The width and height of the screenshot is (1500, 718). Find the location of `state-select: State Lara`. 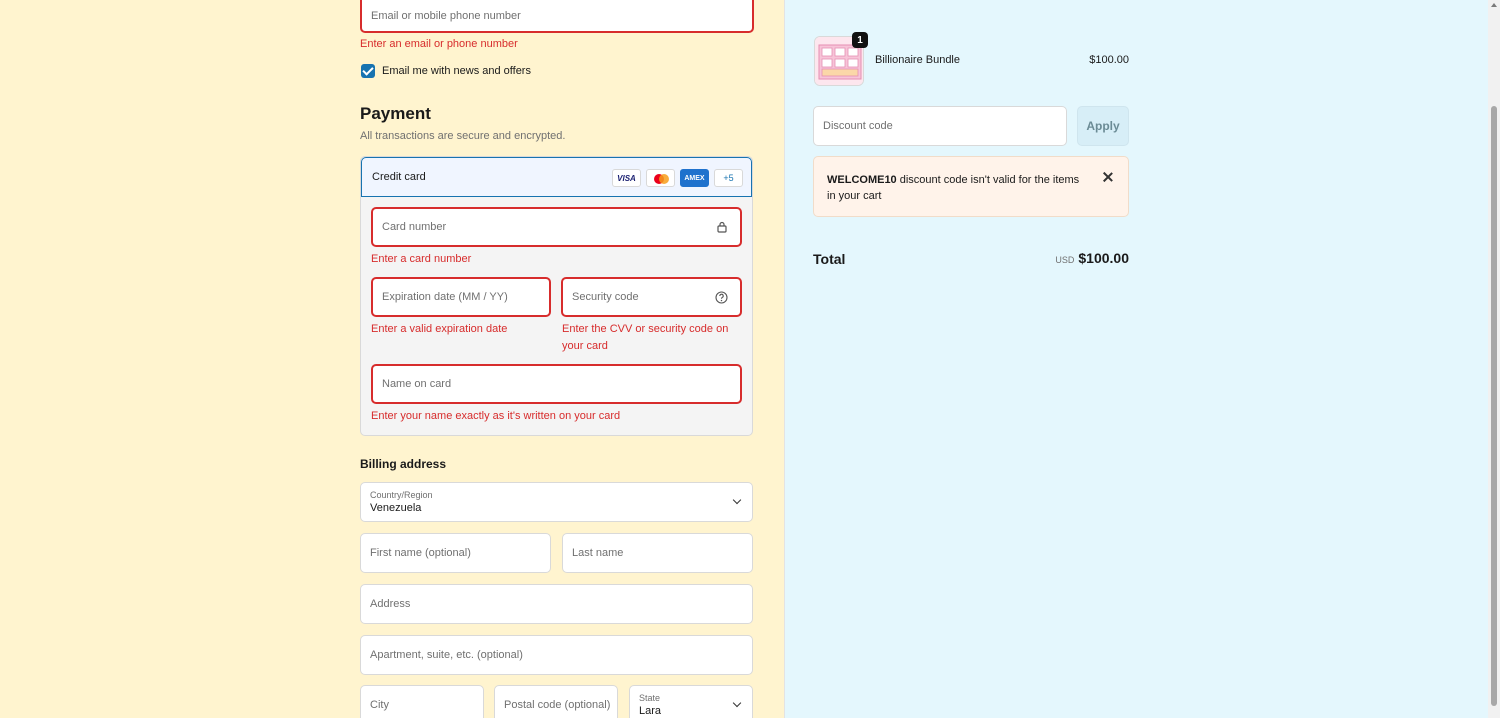

state-select: State Lara is located at coordinates (691, 701).